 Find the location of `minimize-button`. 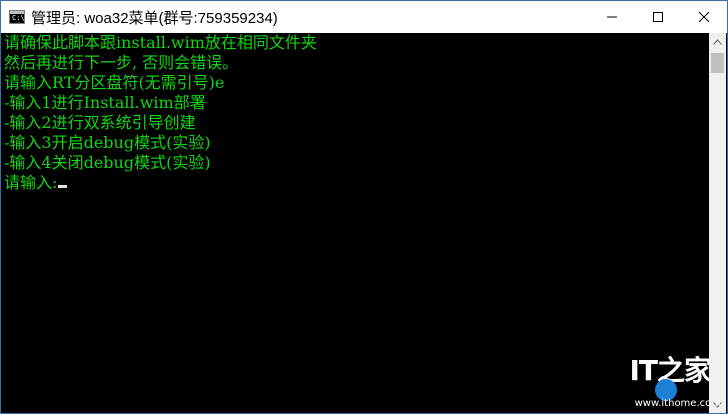

minimize-button is located at coordinates (612, 17).